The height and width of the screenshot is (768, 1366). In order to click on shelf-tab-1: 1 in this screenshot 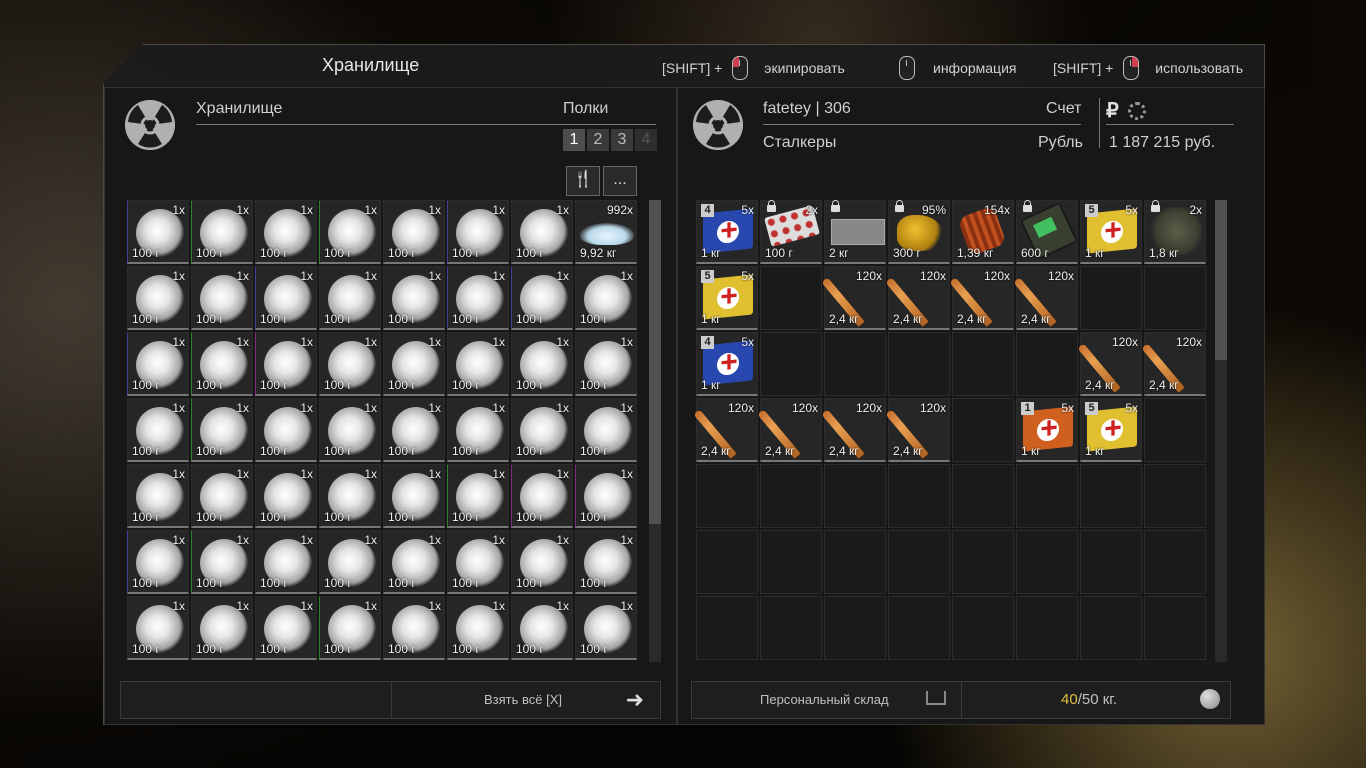, I will do `click(574, 140)`.